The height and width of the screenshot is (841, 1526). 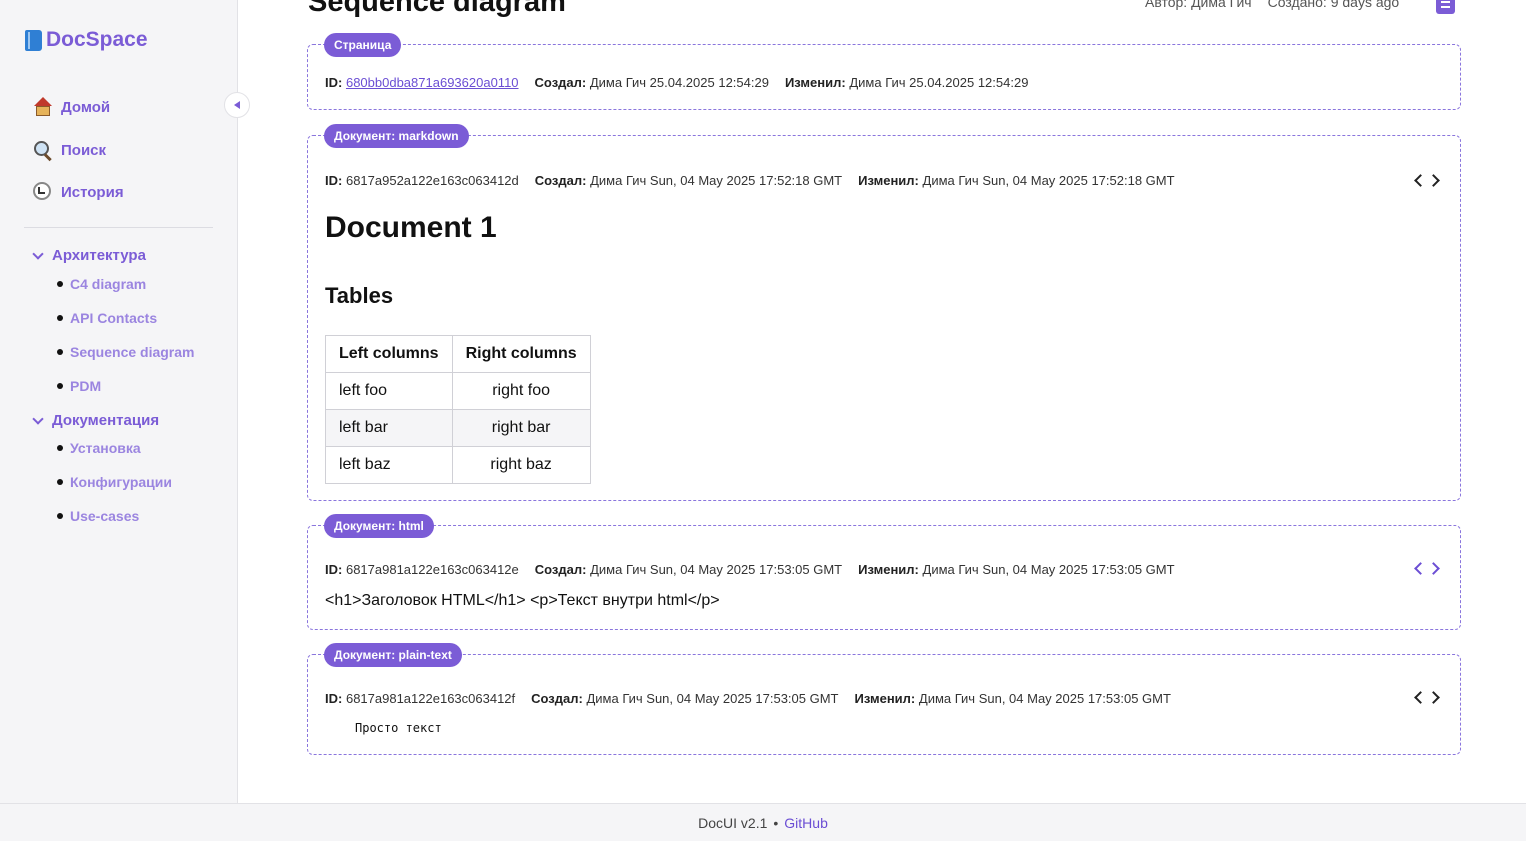 What do you see at coordinates (393, 655) in the screenshot?
I see `card-badge: Документ: plain-text` at bounding box center [393, 655].